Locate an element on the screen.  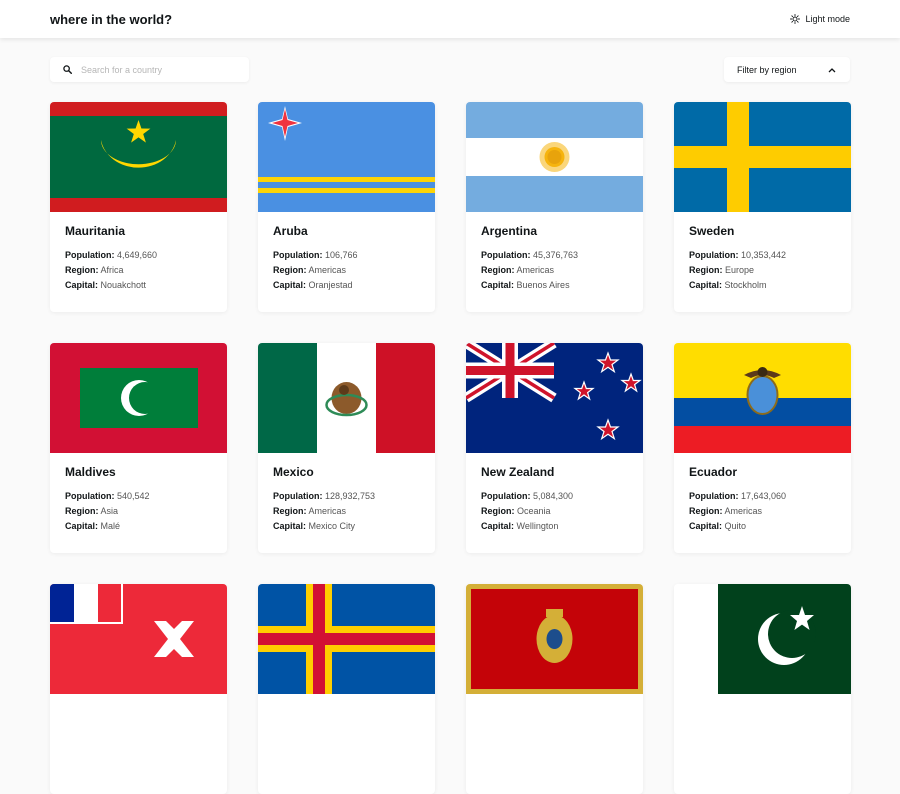
flag-sweden is located at coordinates (762, 157).